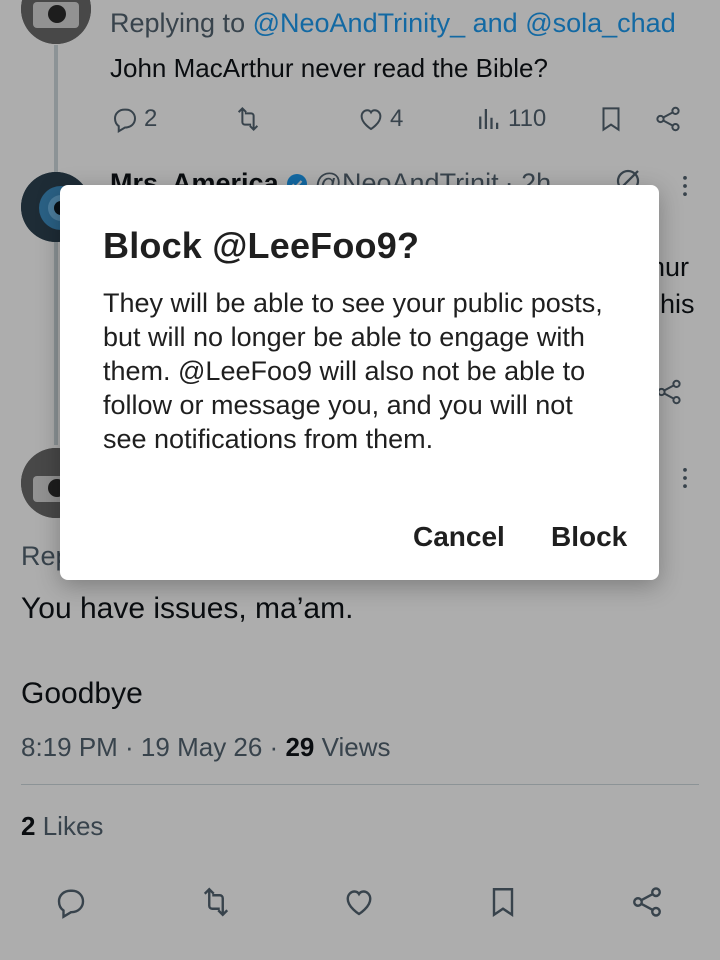 This screenshot has width=720, height=960. I want to click on cancel-button: Cancel, so click(459, 537).